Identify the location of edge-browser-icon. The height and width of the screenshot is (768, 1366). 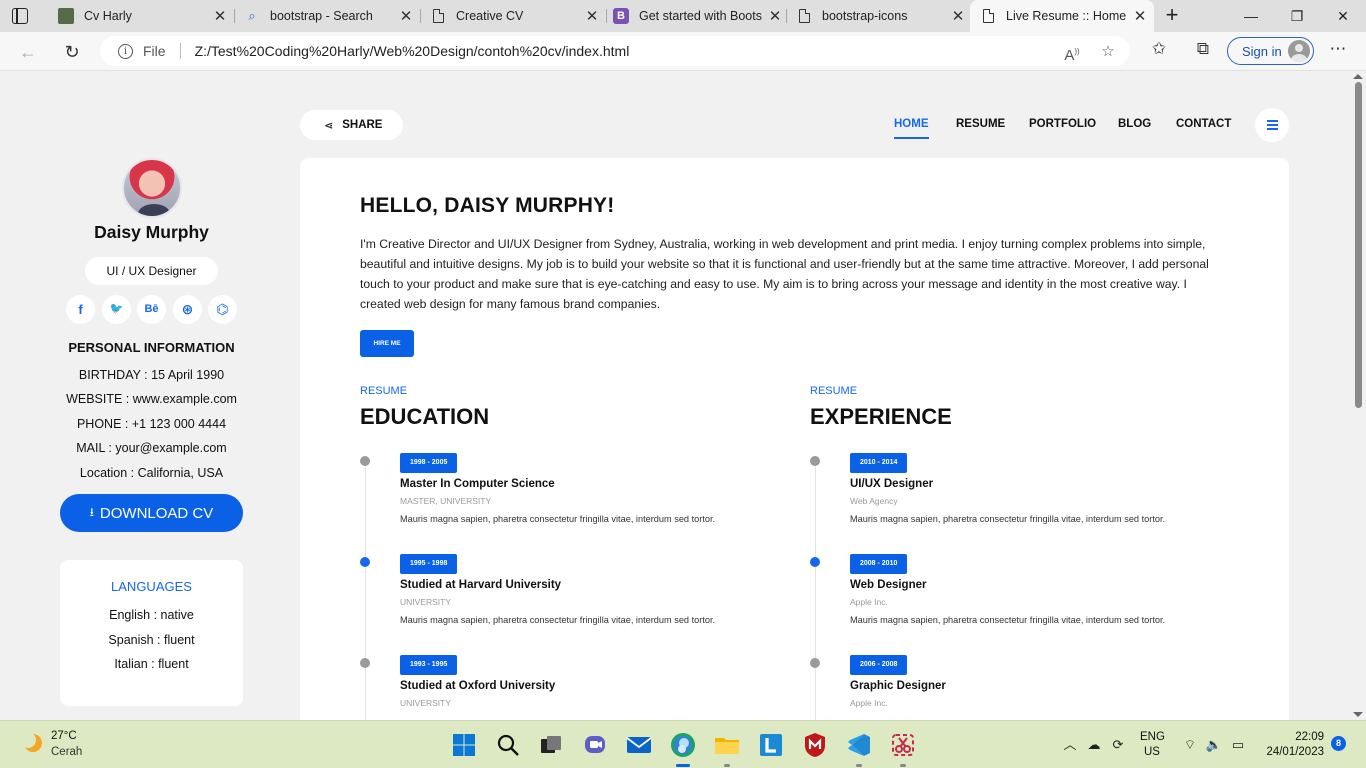
(683, 748).